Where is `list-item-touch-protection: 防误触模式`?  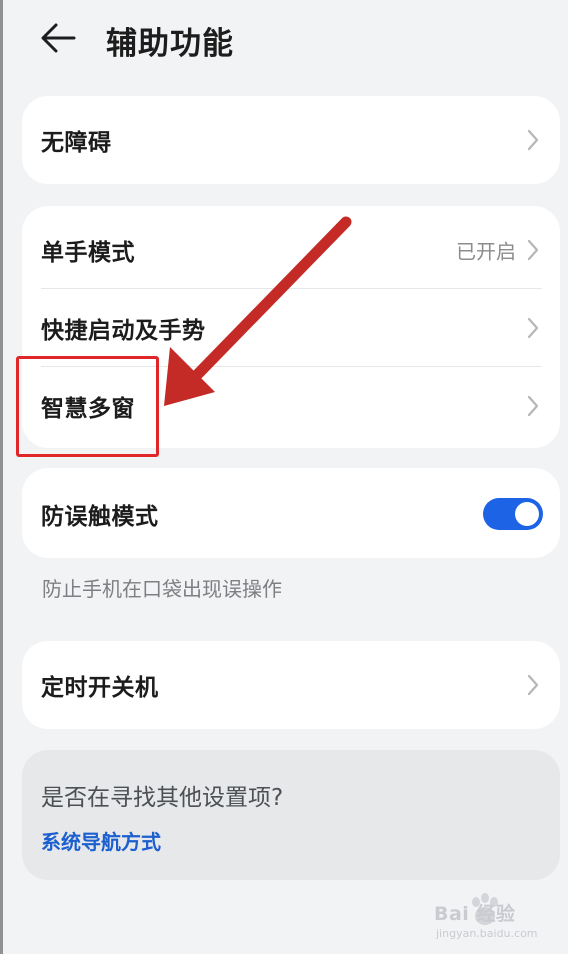 list-item-touch-protection: 防误触模式 is located at coordinates (291, 513).